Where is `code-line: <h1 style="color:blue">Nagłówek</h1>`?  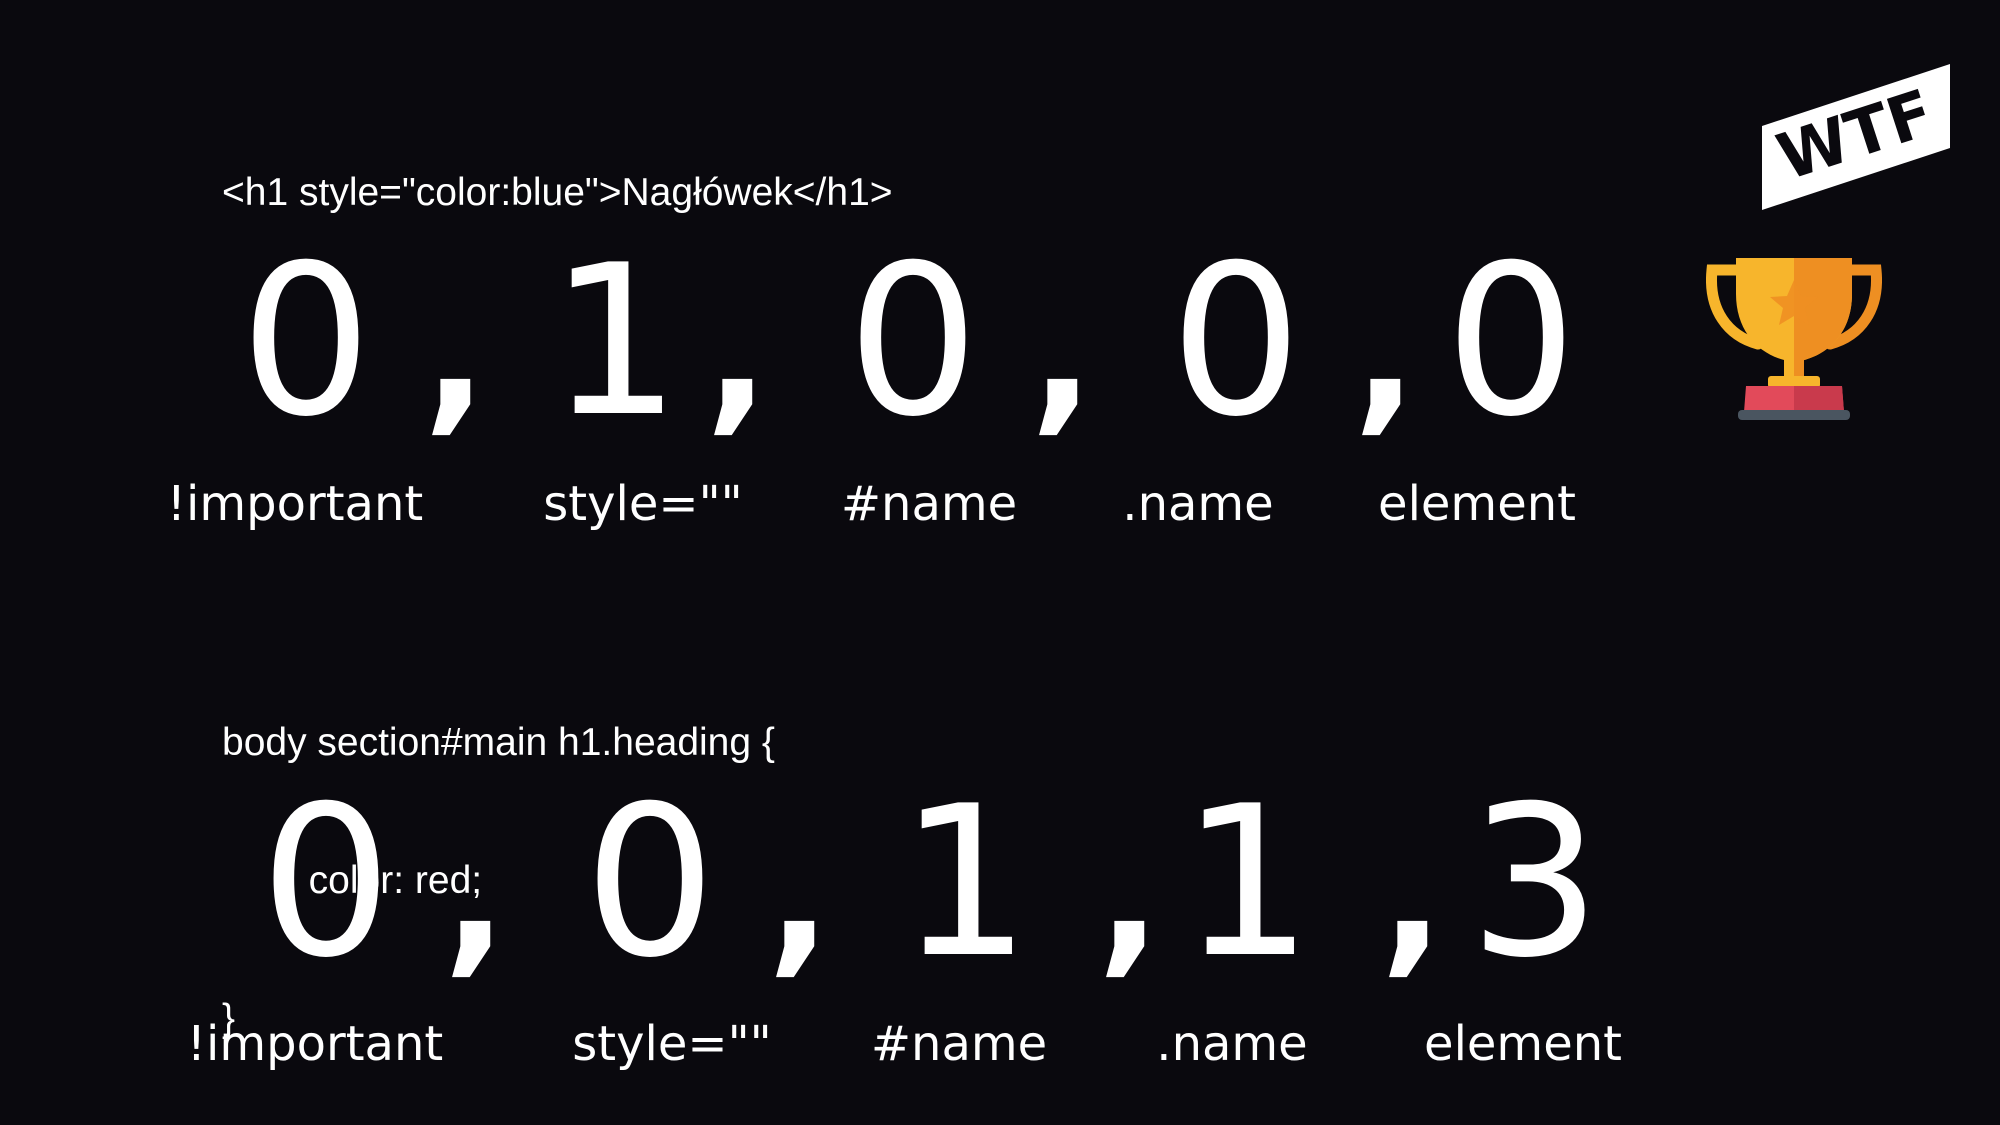
code-line: <h1 style="color:blue">Nagłówek</h1> is located at coordinates (557, 192).